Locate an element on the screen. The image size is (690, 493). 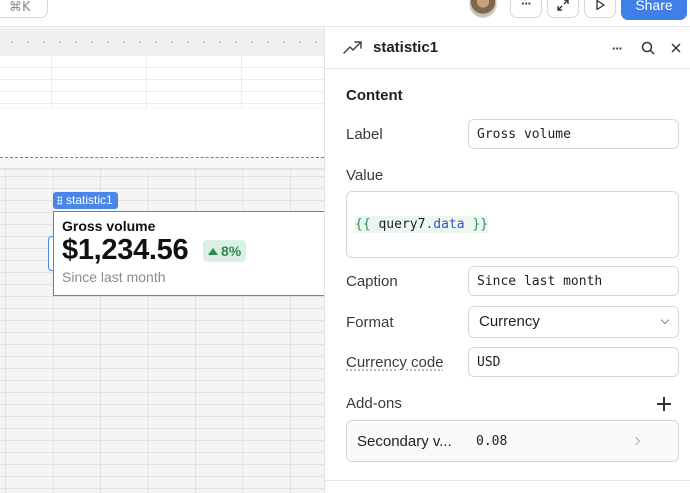
inspector-search-button is located at coordinates (648, 48).